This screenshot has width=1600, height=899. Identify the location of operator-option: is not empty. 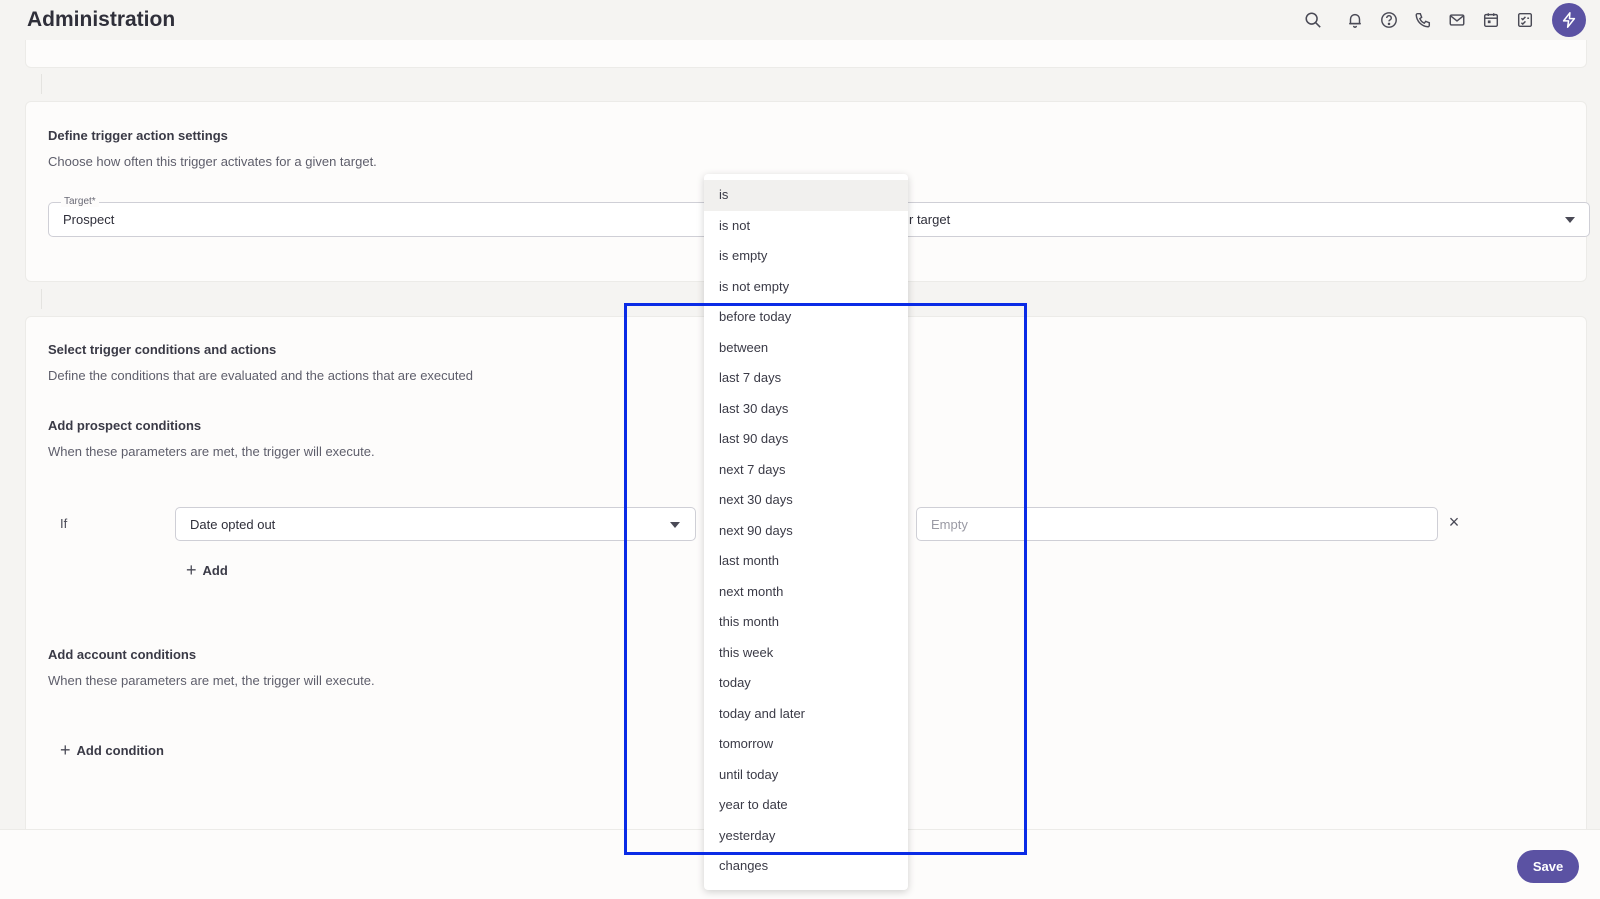
(806, 287).